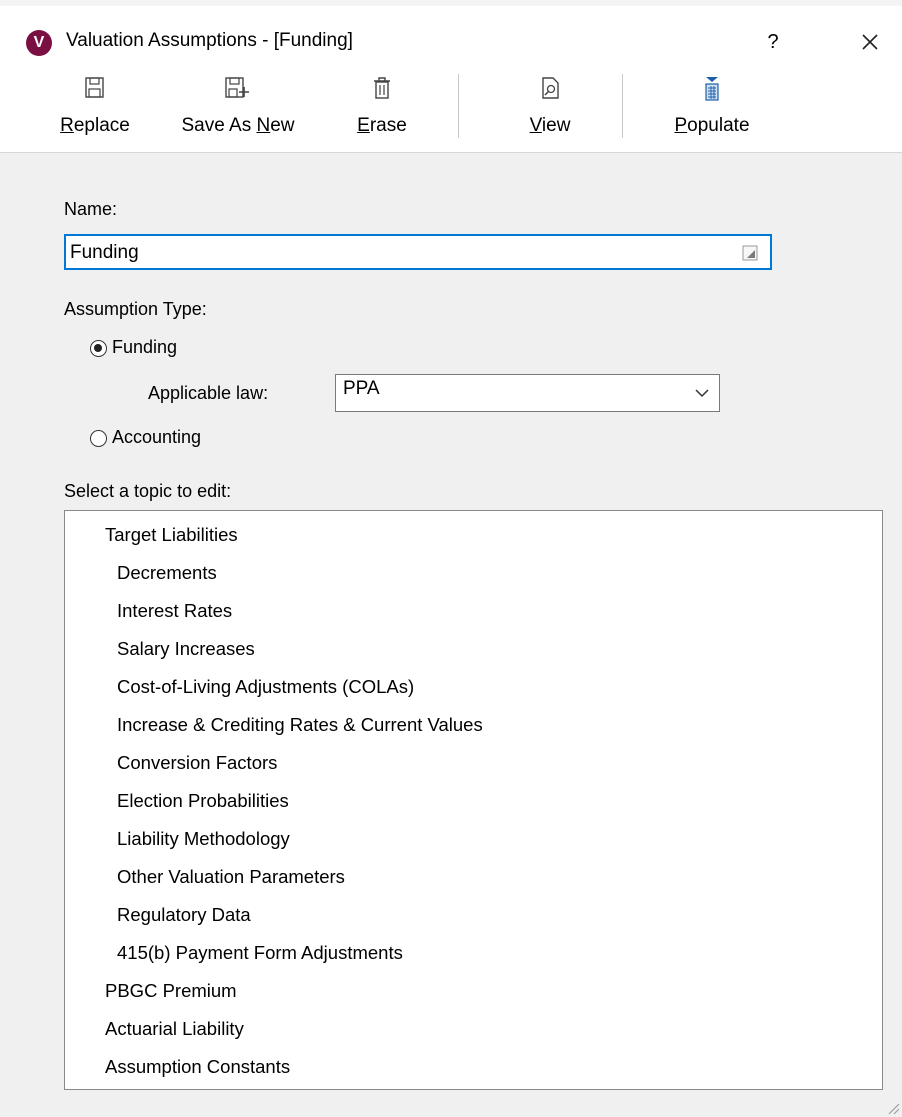 This screenshot has width=902, height=1117. What do you see at coordinates (91, 209) in the screenshot?
I see `name-label: Name:` at bounding box center [91, 209].